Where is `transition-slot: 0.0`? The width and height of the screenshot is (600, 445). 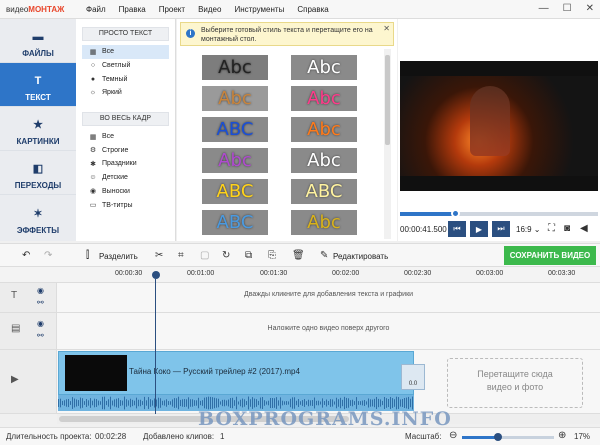
transition-slot: 0.0 is located at coordinates (413, 377).